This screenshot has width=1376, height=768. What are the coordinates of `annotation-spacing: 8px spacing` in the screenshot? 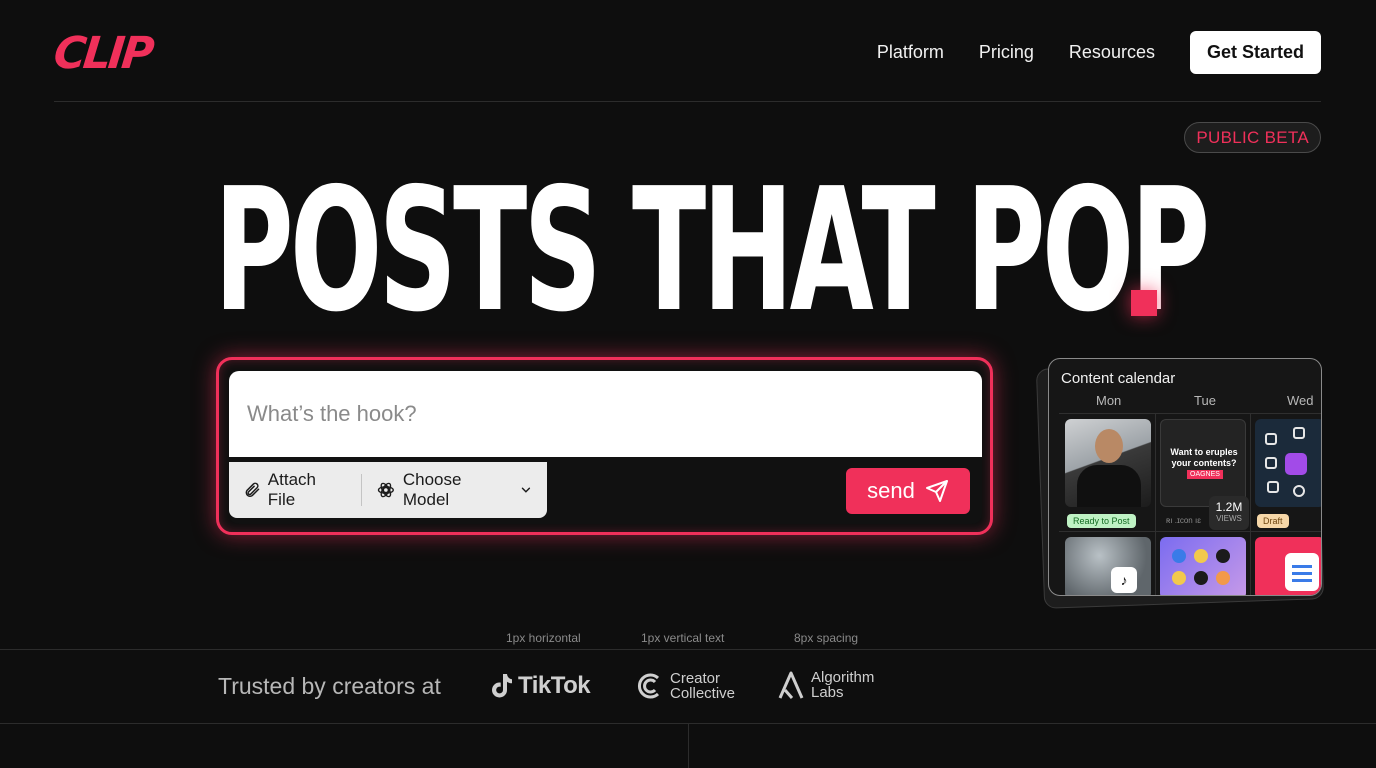 It's located at (826, 638).